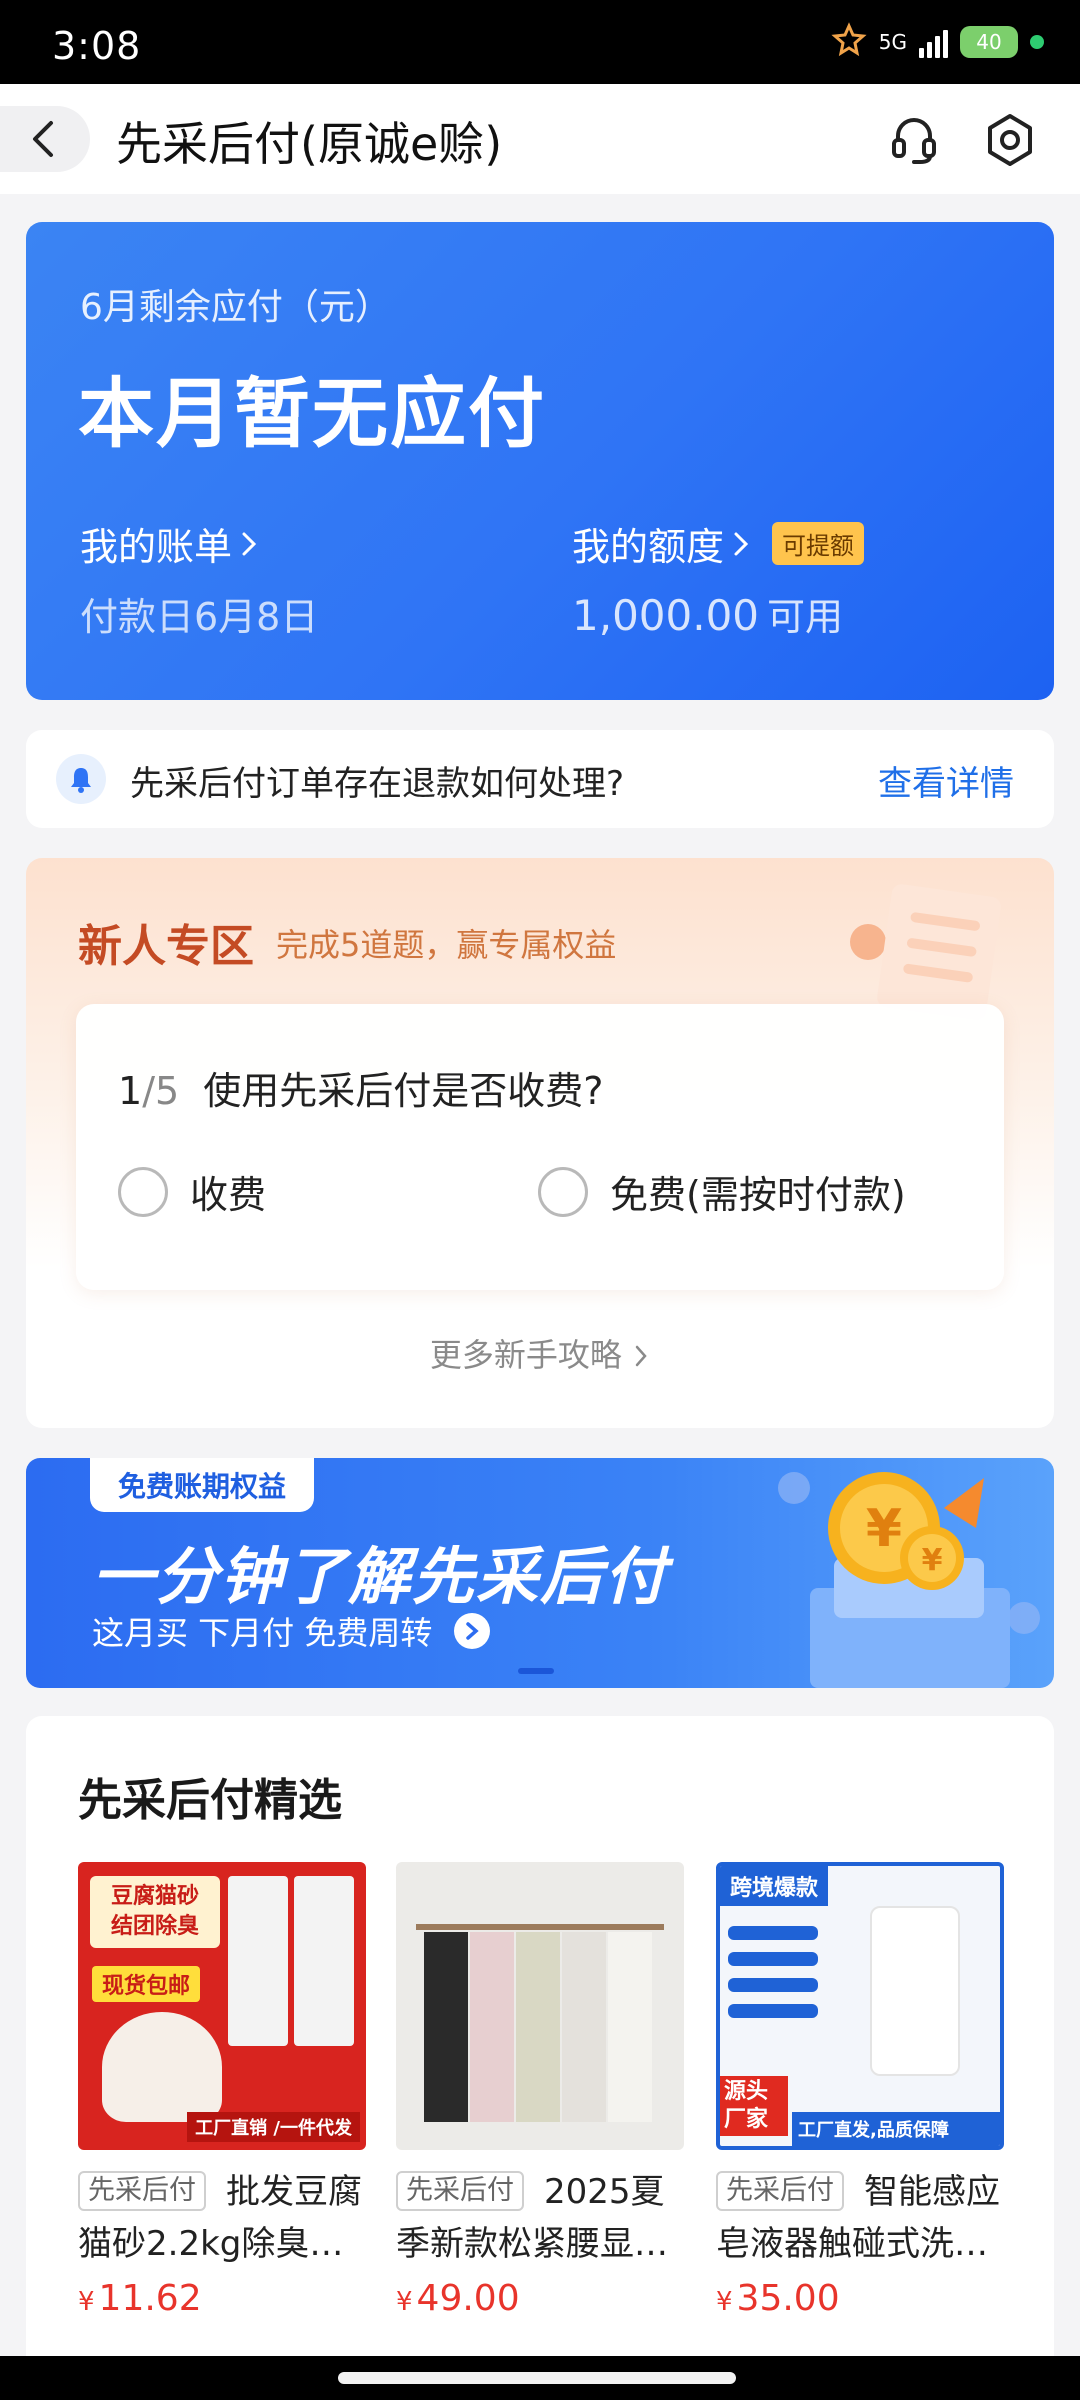 The height and width of the screenshot is (2400, 1080). Describe the element at coordinates (849, 42) in the screenshot. I see `notification-icon` at that location.